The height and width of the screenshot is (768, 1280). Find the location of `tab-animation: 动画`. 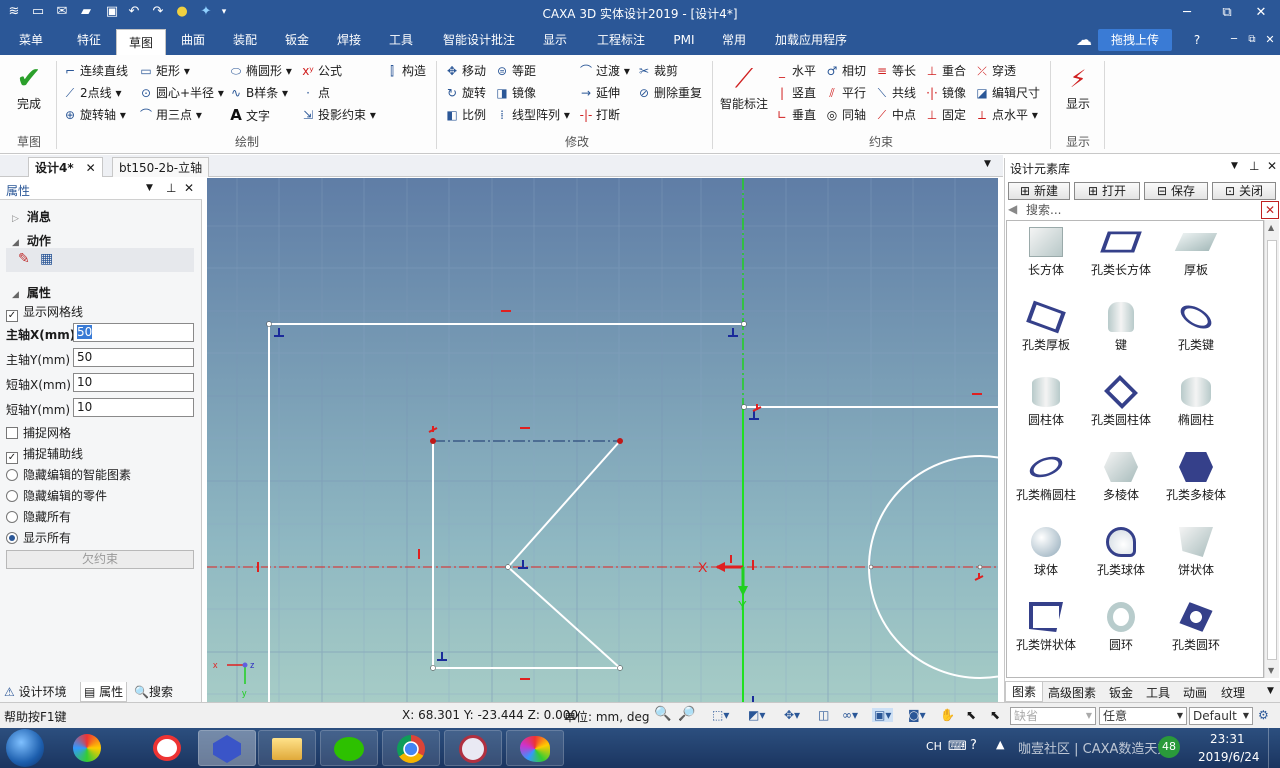

tab-animation: 动画 is located at coordinates (1195, 692).